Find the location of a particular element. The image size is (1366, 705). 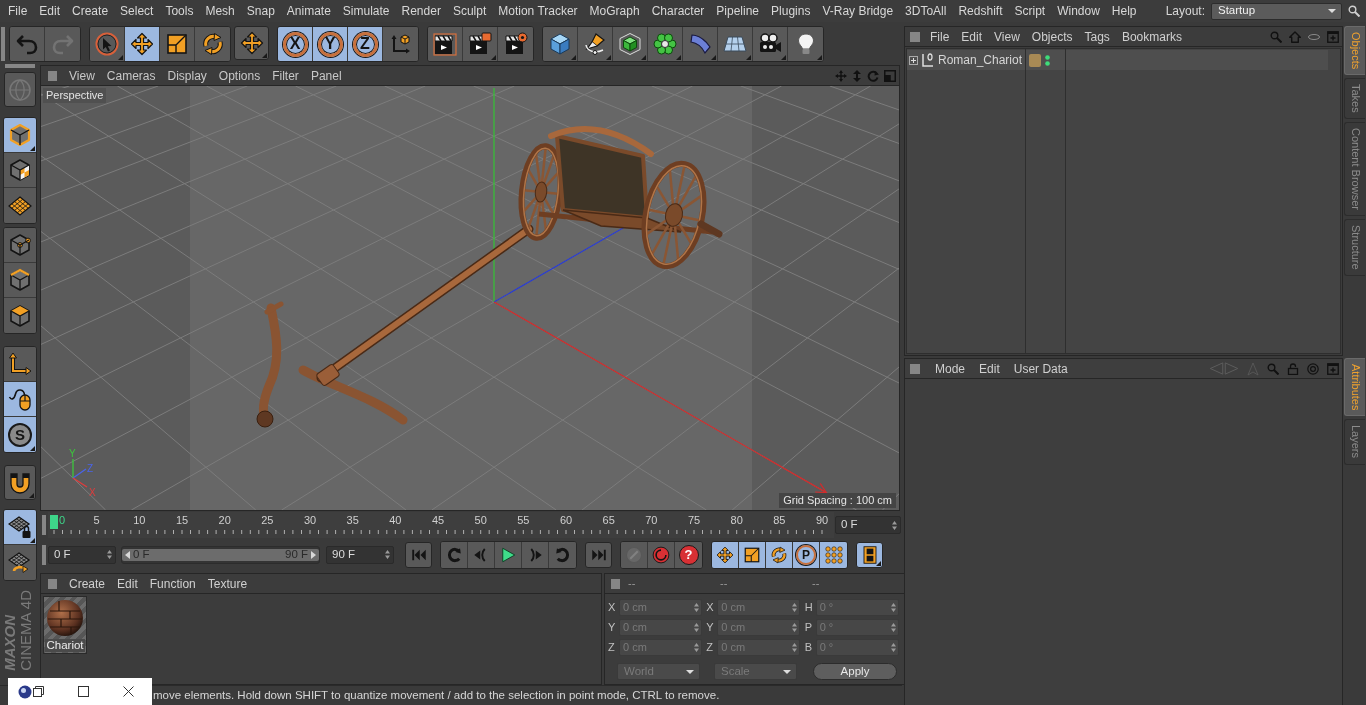

menu-item: Window is located at coordinates (1078, 11).